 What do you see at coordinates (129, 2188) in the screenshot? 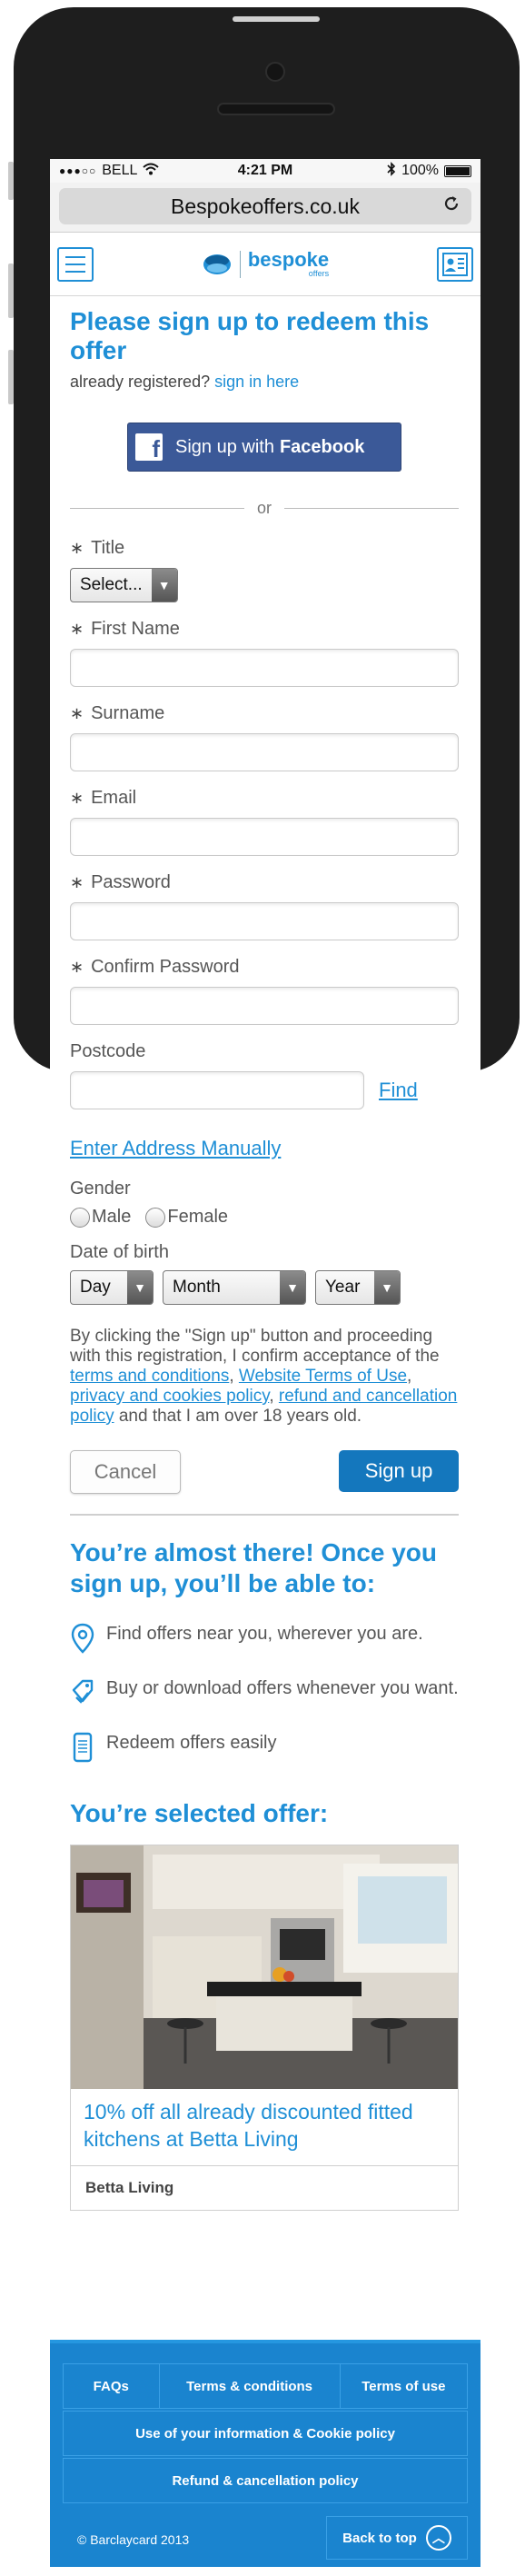
I see `offer-brand: Betta Living` at bounding box center [129, 2188].